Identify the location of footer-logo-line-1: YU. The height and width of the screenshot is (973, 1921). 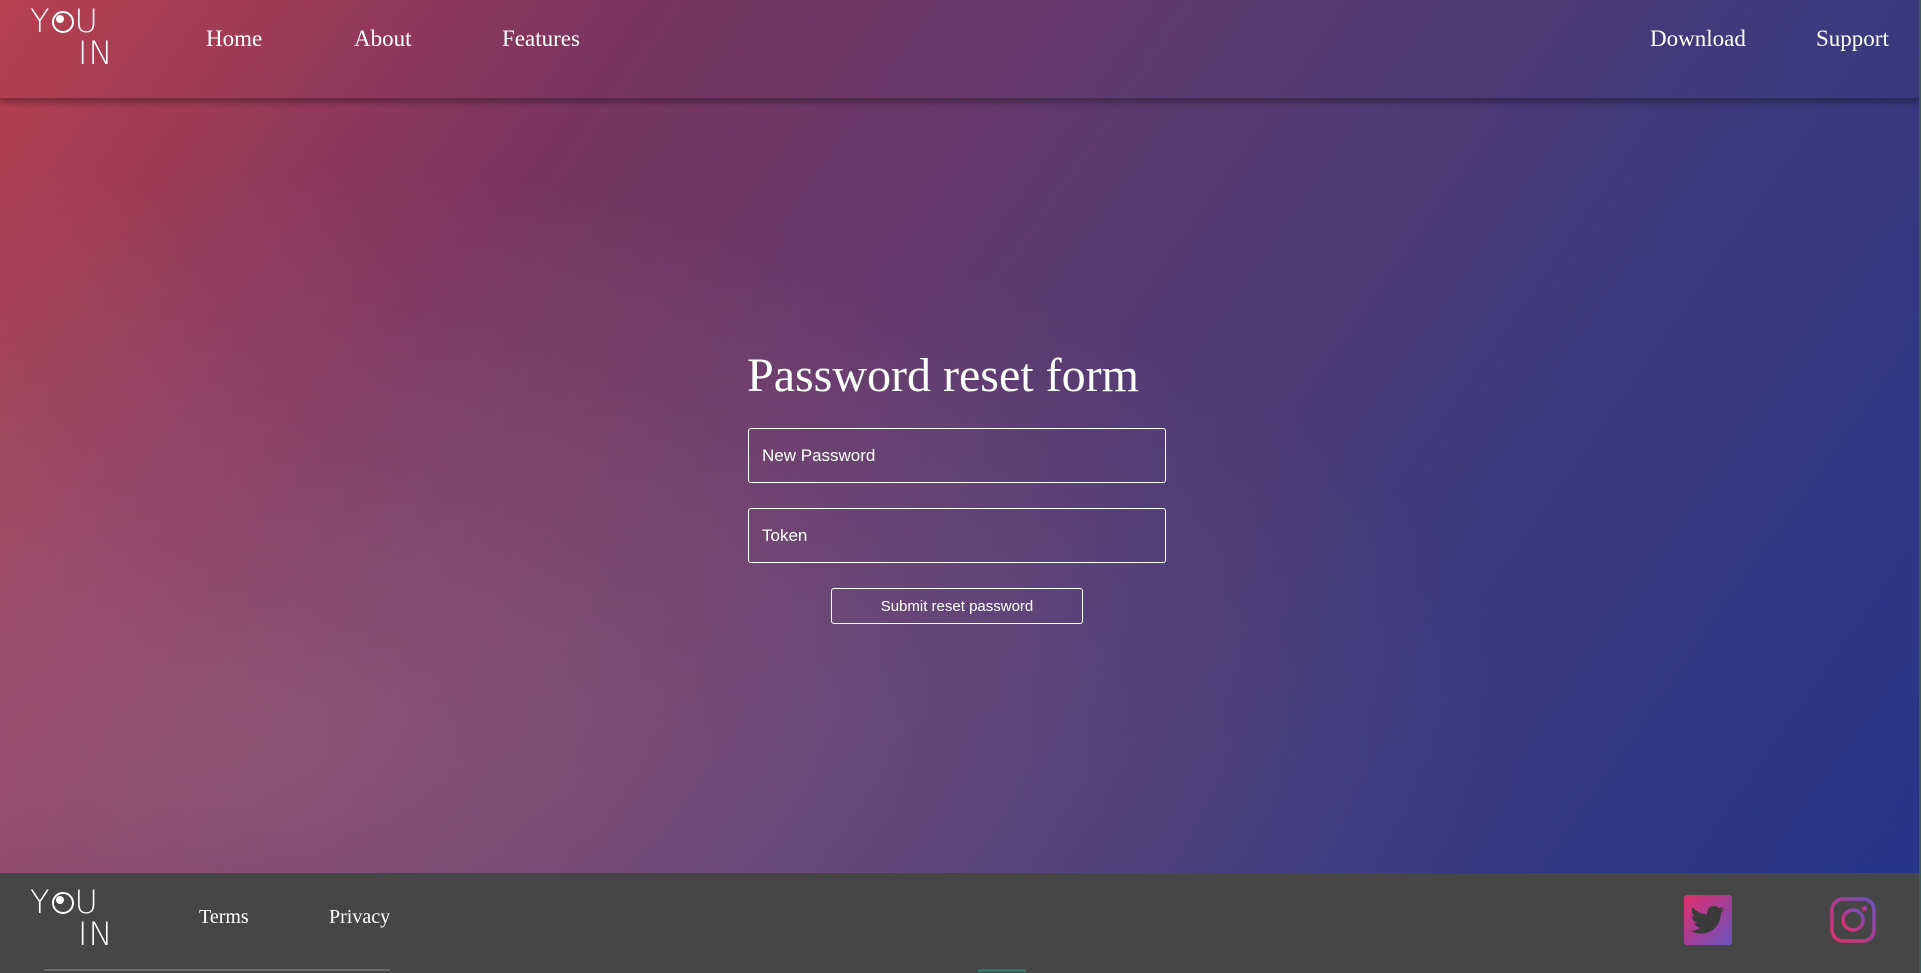
(64, 902).